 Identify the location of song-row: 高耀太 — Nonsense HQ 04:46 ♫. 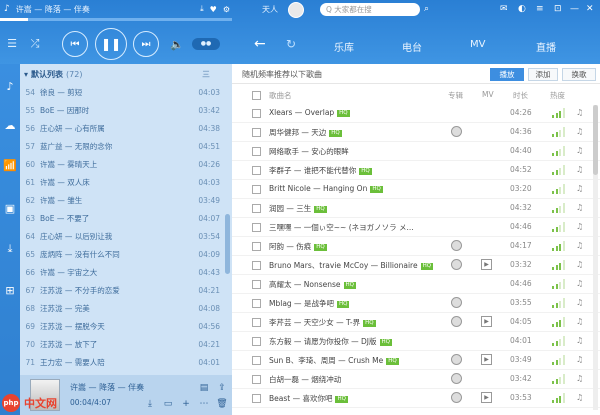
(416, 284).